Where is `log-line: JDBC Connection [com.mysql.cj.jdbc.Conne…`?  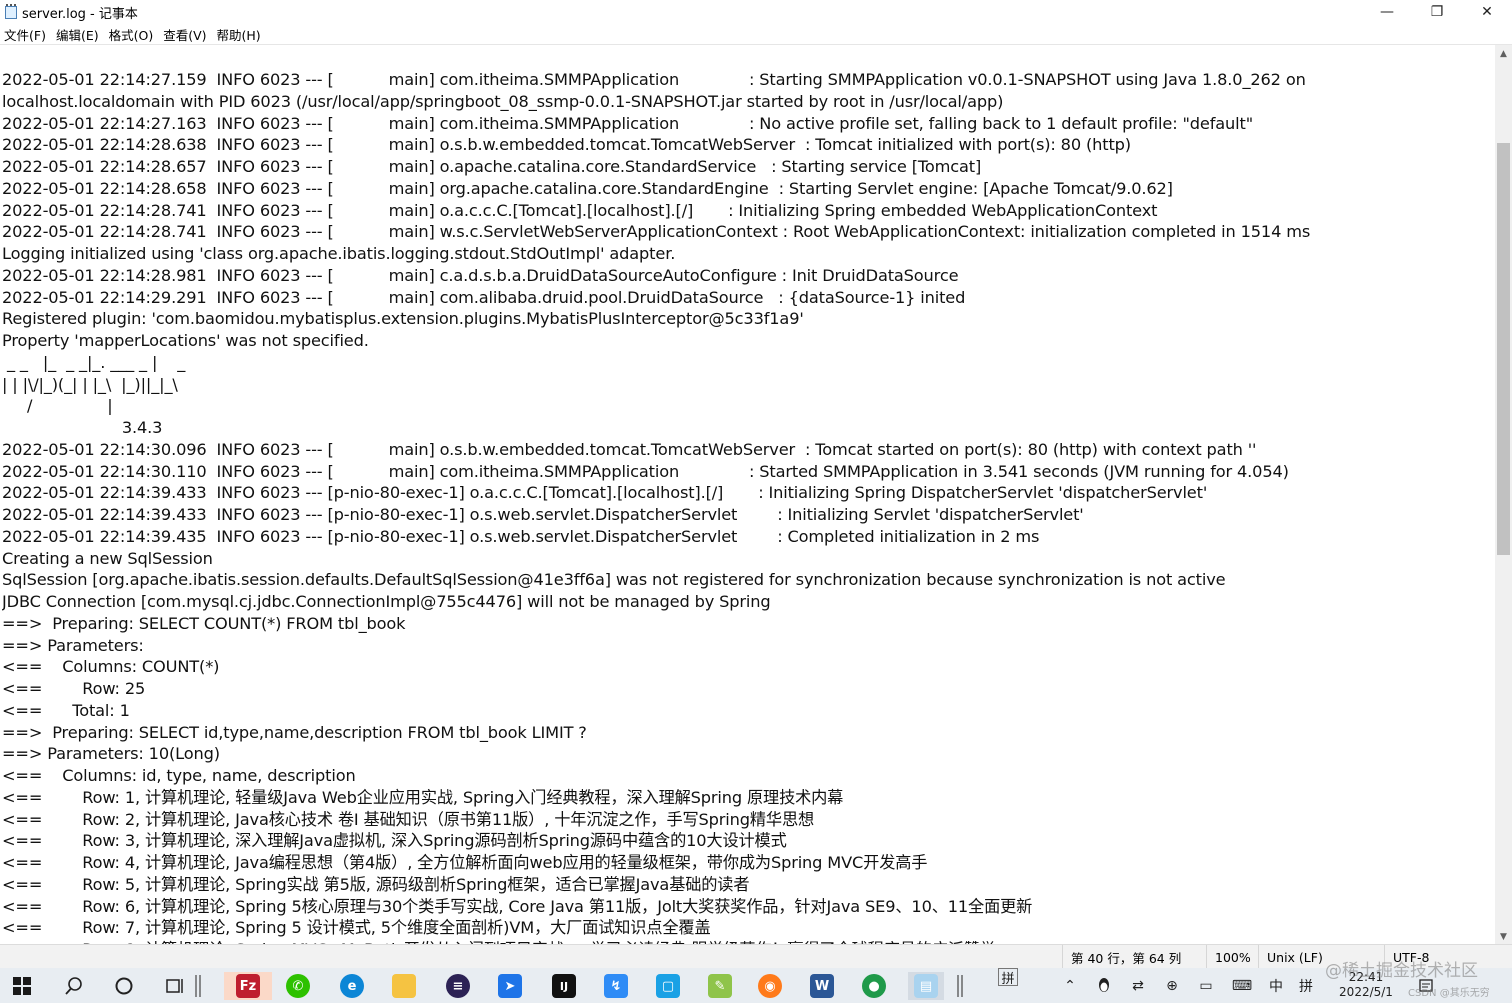
log-line: JDBC Connection [com.mysql.cj.jdbc.Conne… is located at coordinates (386, 601).